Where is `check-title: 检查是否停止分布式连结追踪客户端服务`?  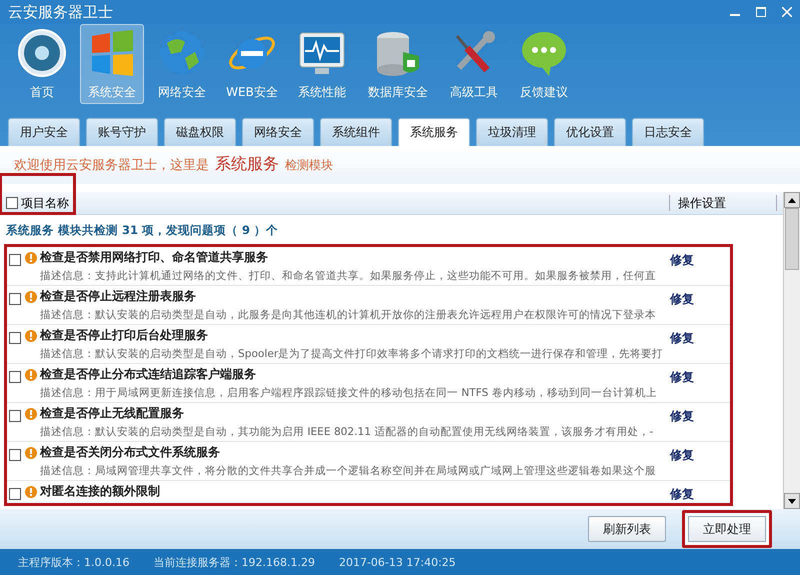 check-title: 检查是否停止分布式连结追踪客户端服务 is located at coordinates (148, 374).